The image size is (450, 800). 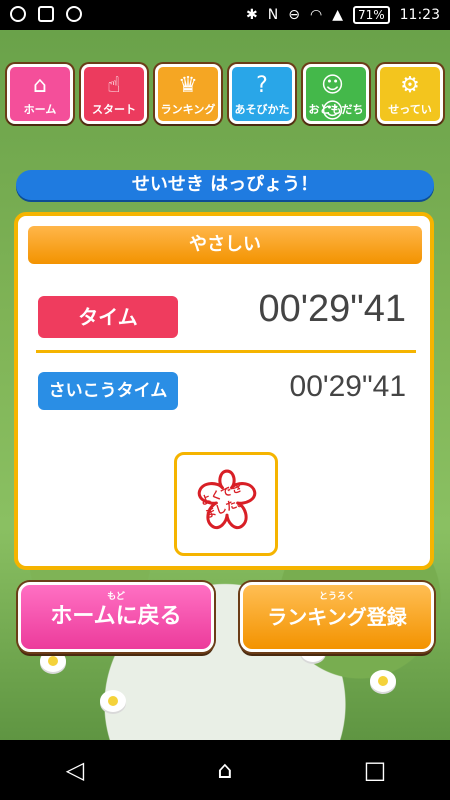 I want to click on menu-settings-button: ⚙ せってい, so click(x=410, y=94).